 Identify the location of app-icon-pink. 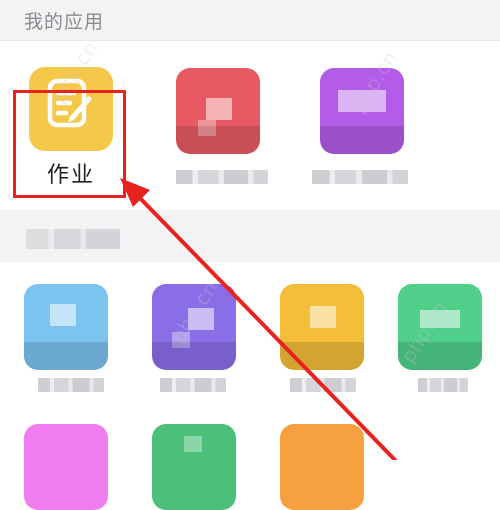
(66, 467).